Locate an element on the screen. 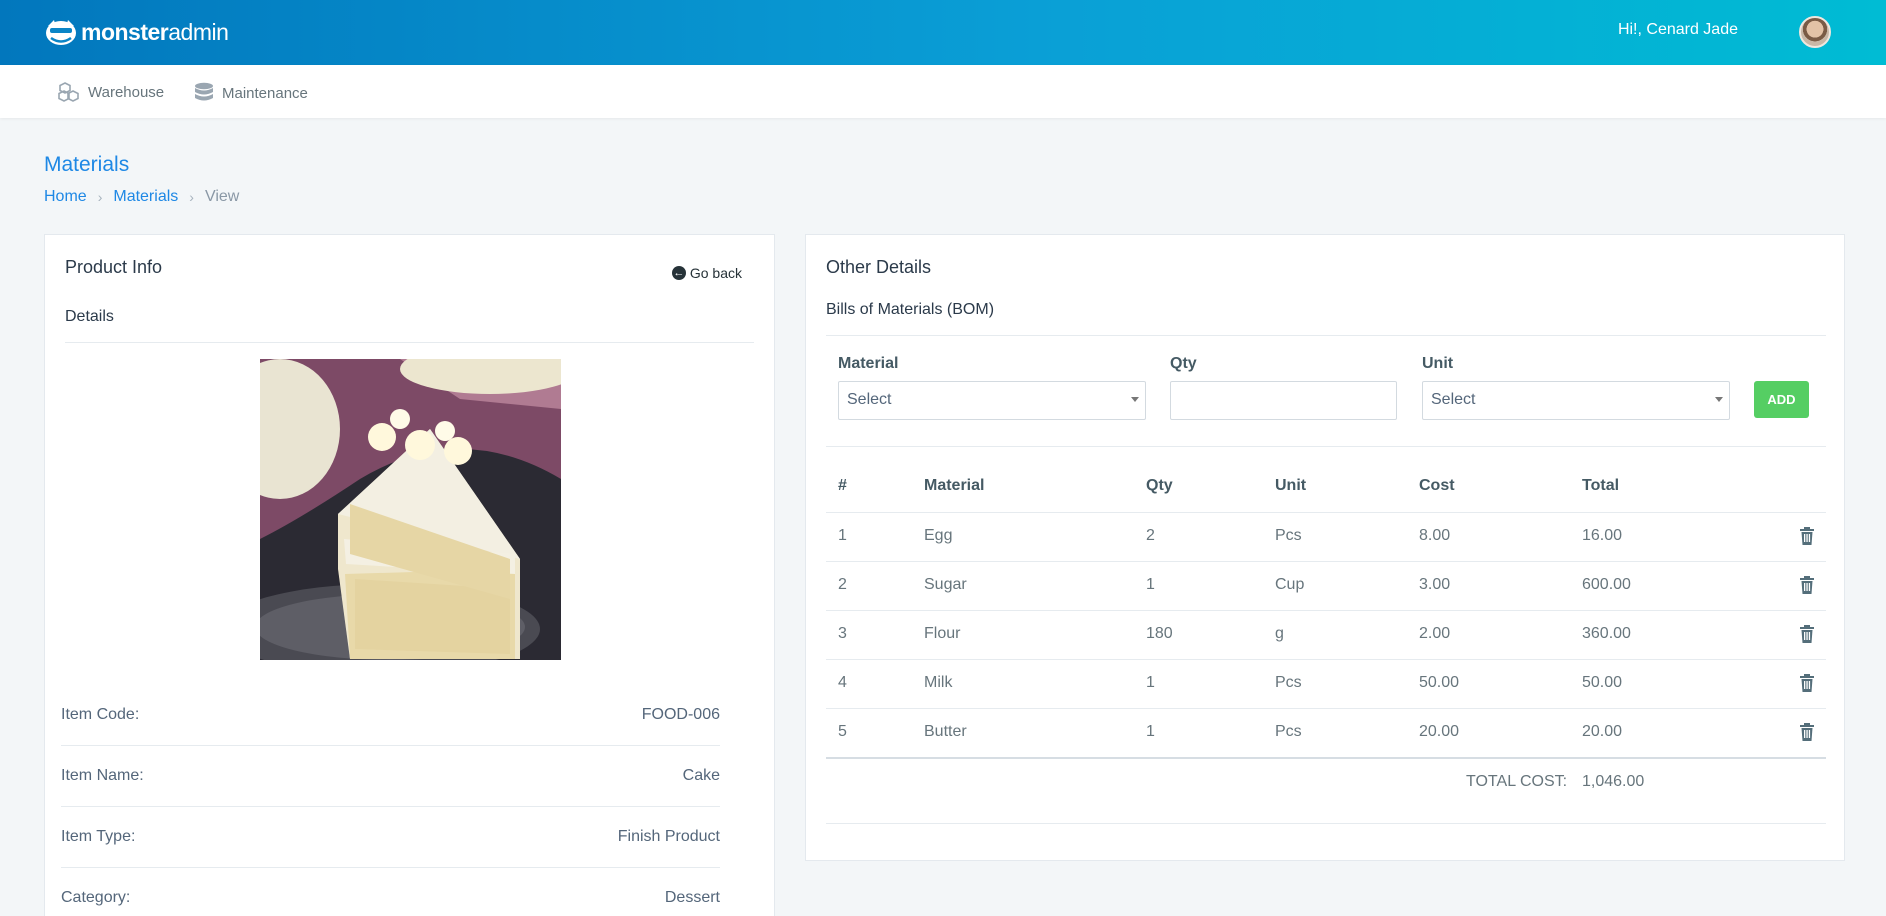  brand-bold: monster is located at coordinates (125, 31).